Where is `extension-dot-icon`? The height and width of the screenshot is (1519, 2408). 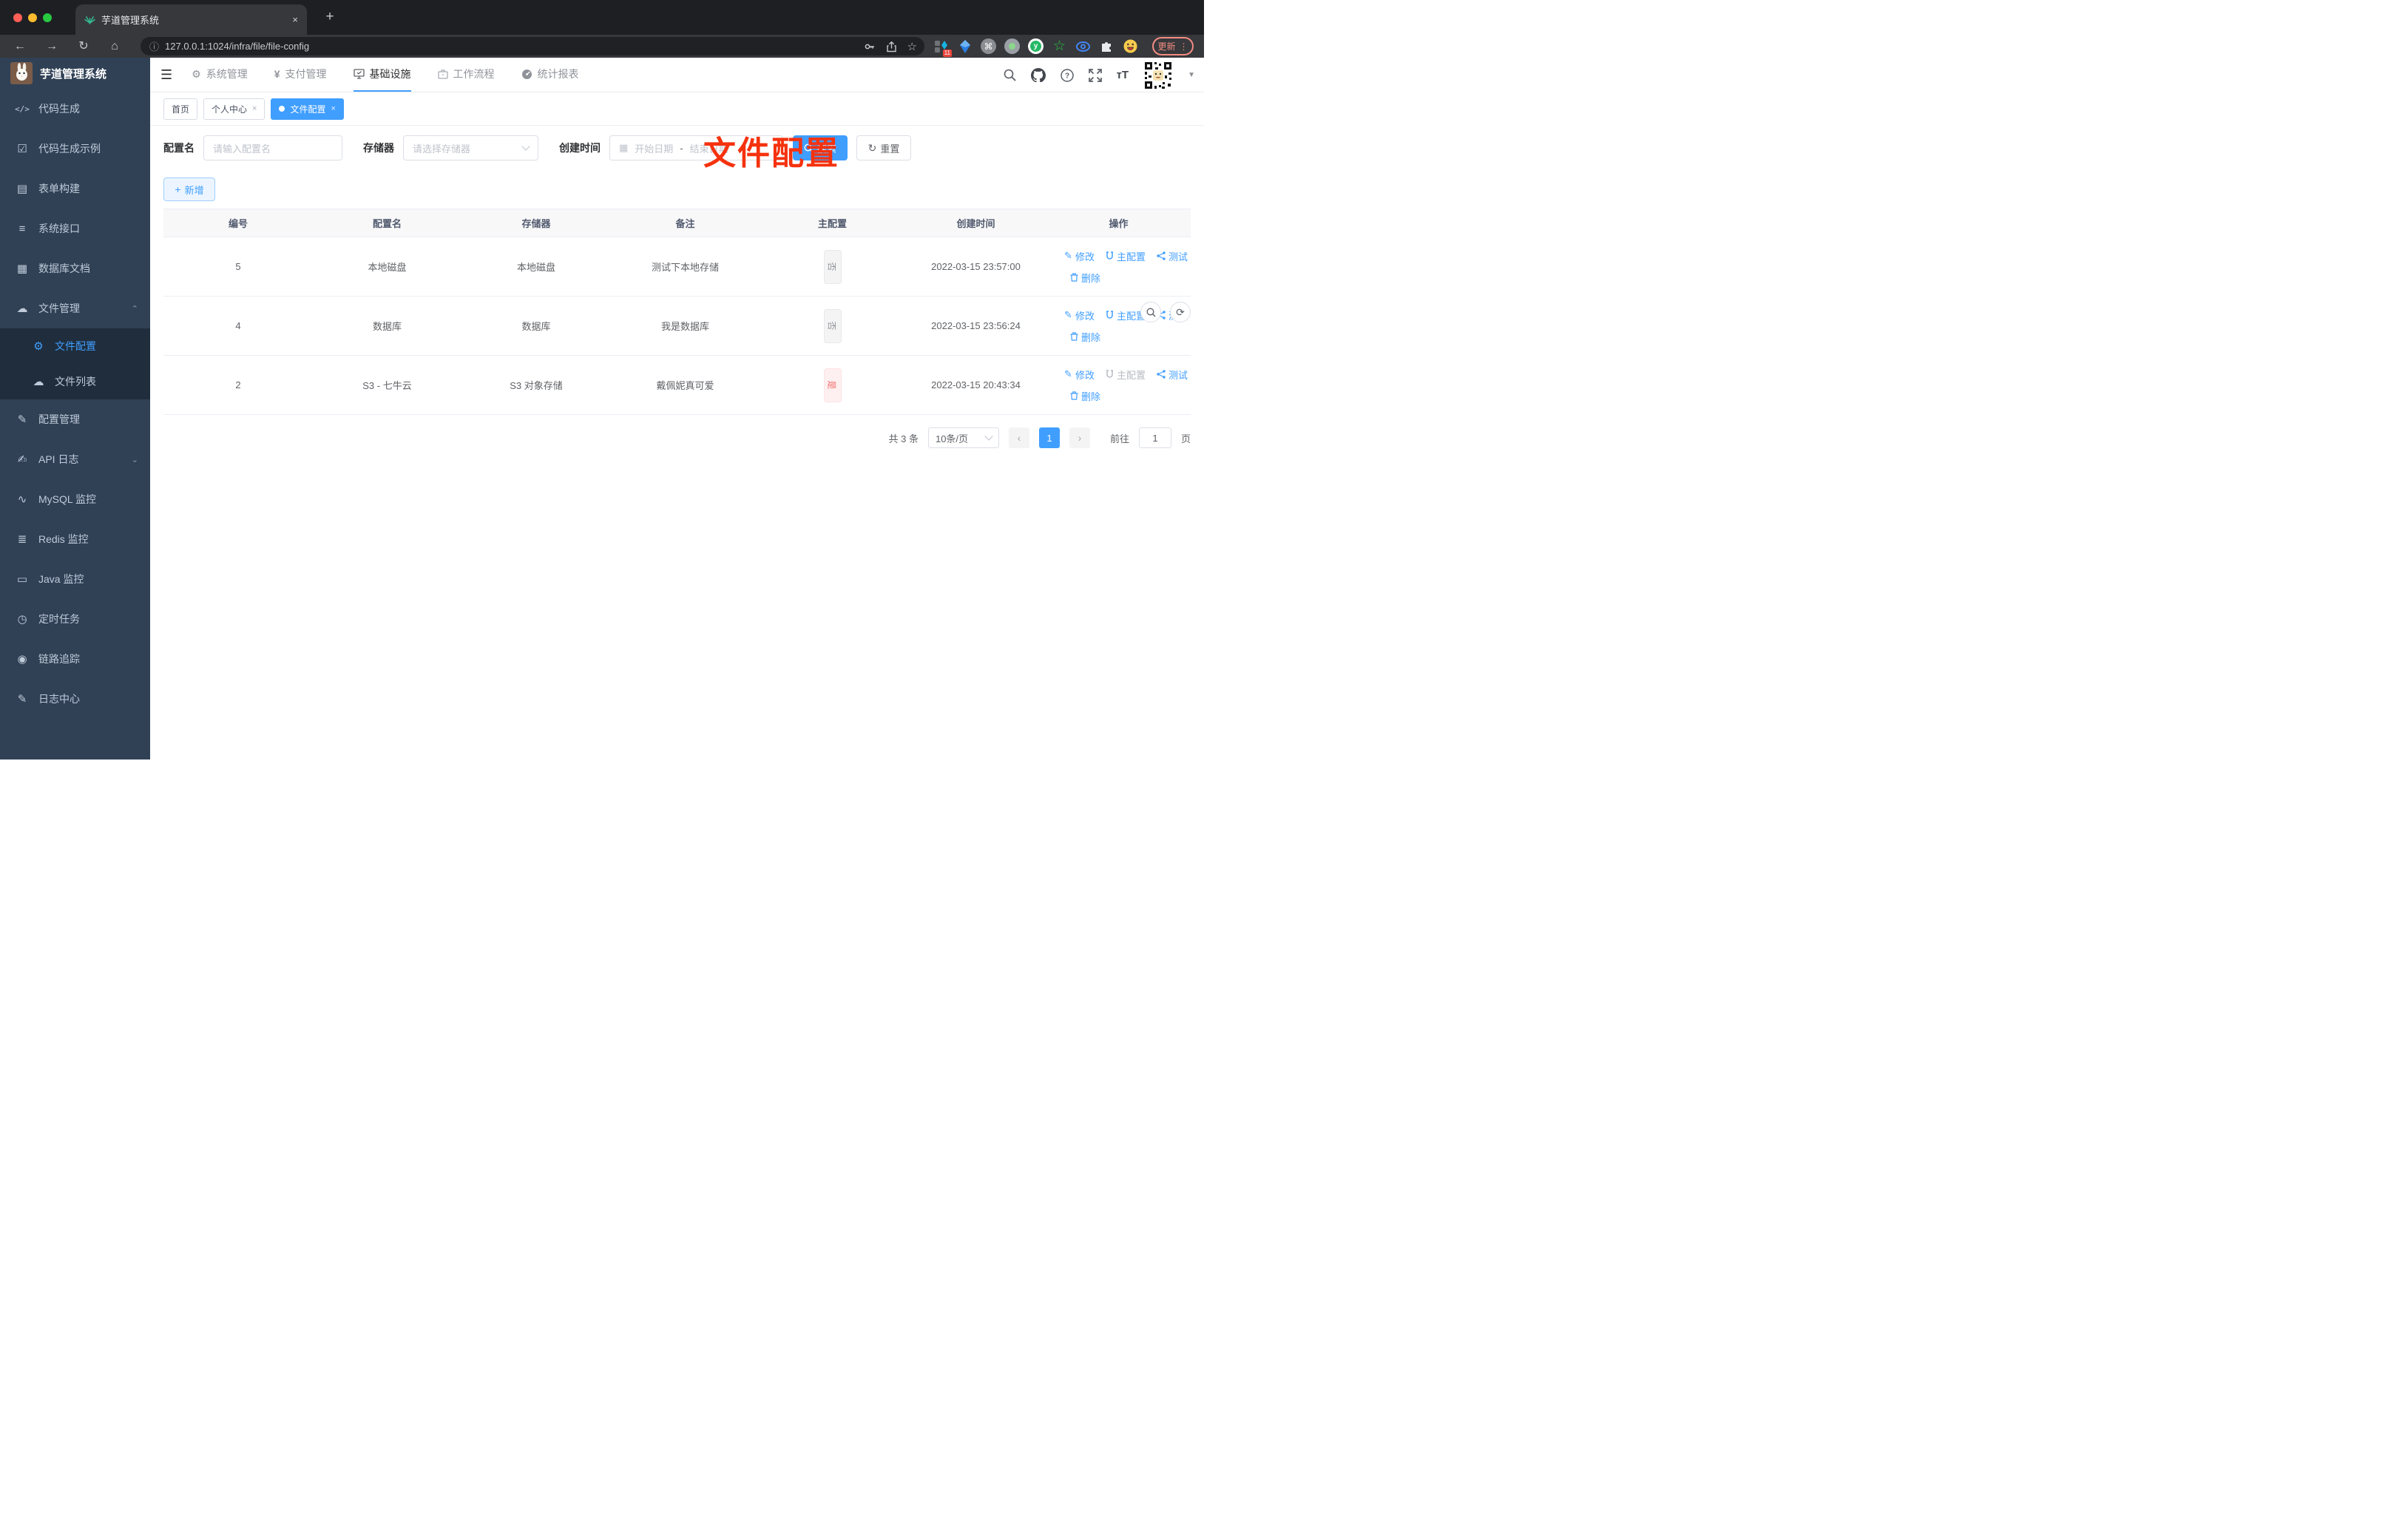
extension-dot-icon is located at coordinates (1012, 46).